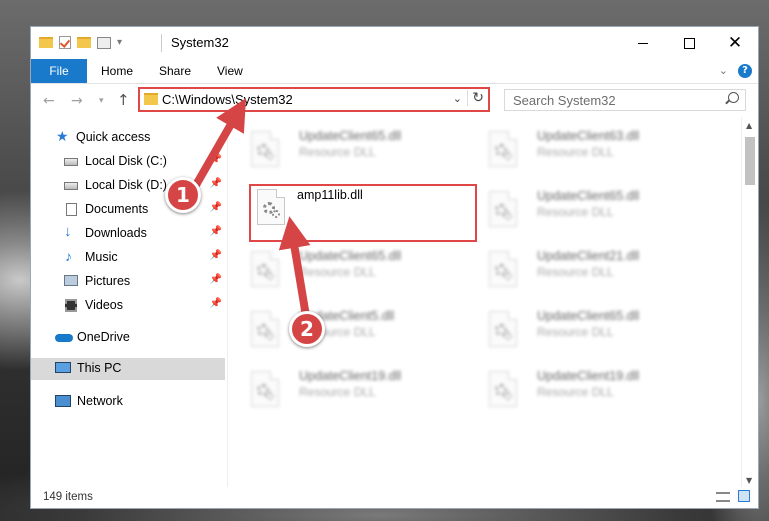  What do you see at coordinates (564, 100) in the screenshot?
I see `search-input: Search System32` at bounding box center [564, 100].